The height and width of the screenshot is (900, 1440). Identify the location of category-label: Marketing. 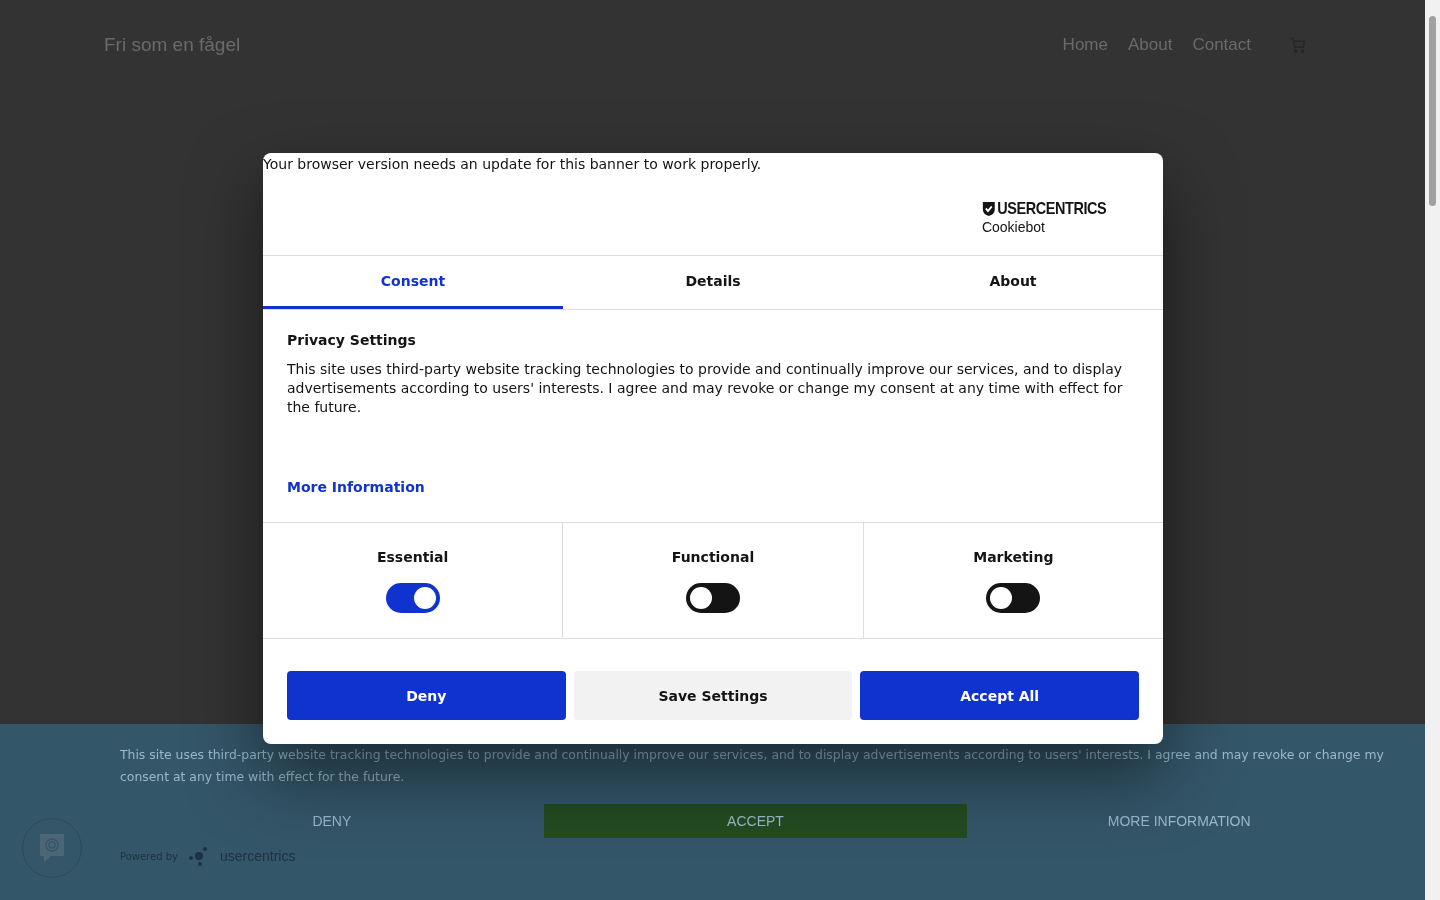
(1013, 557).